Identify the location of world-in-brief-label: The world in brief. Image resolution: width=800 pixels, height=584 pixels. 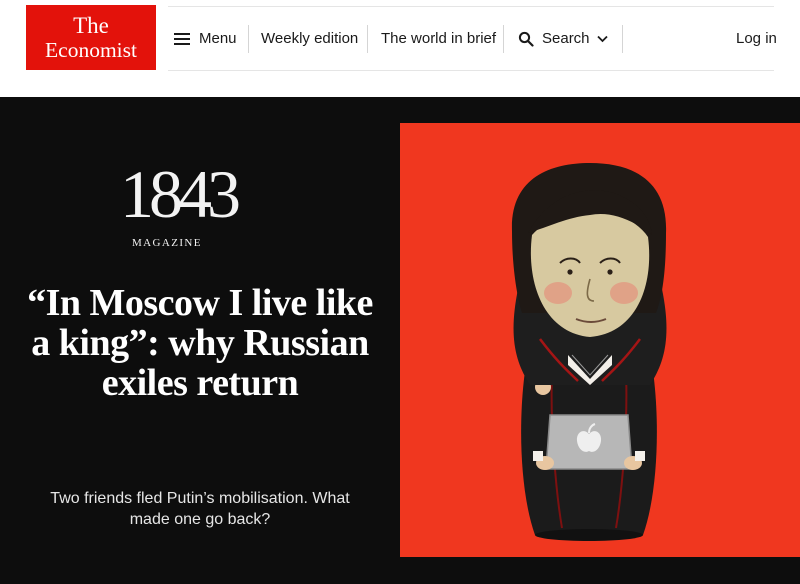
(439, 38).